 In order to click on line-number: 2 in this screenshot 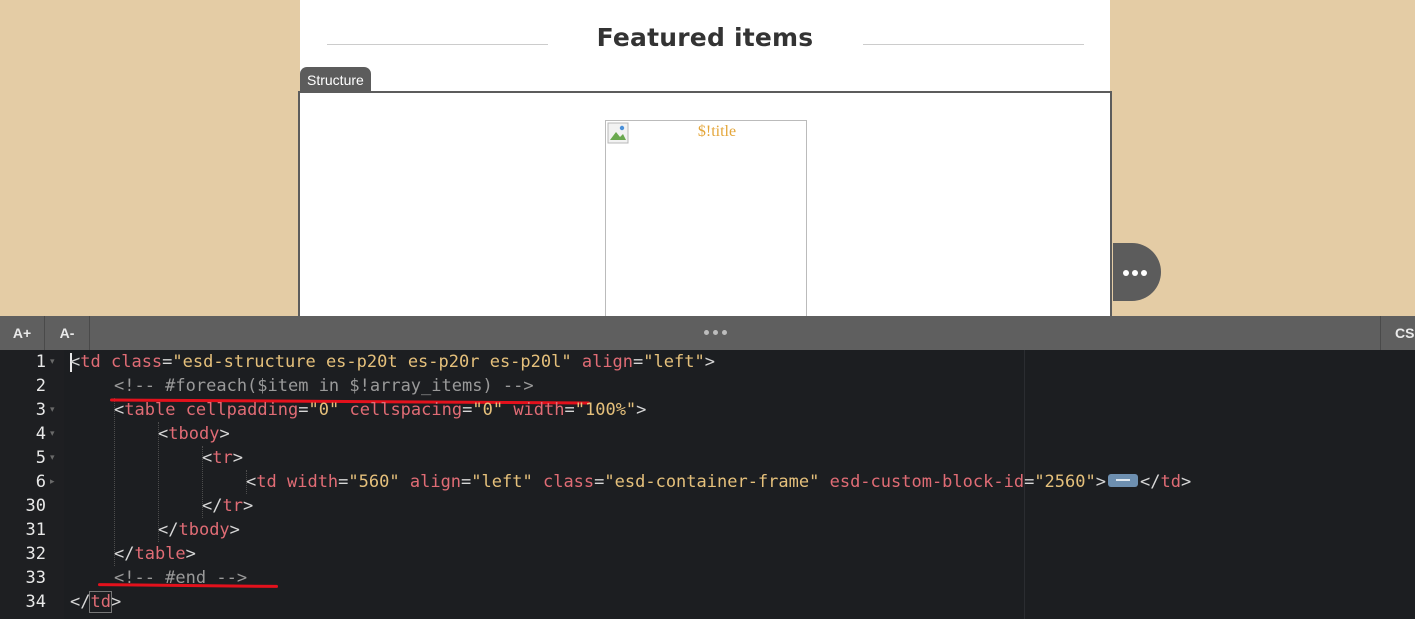, I will do `click(40, 386)`.